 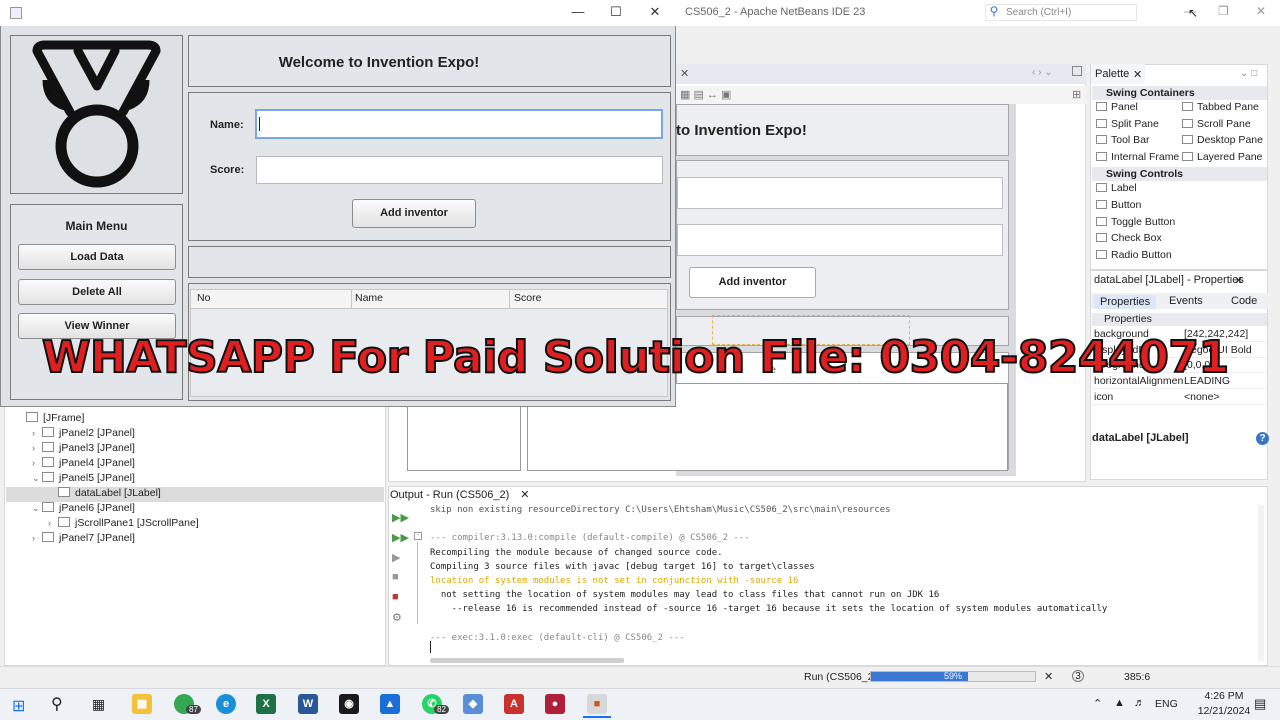 What do you see at coordinates (203, 298) in the screenshot?
I see `column-header-no: No` at bounding box center [203, 298].